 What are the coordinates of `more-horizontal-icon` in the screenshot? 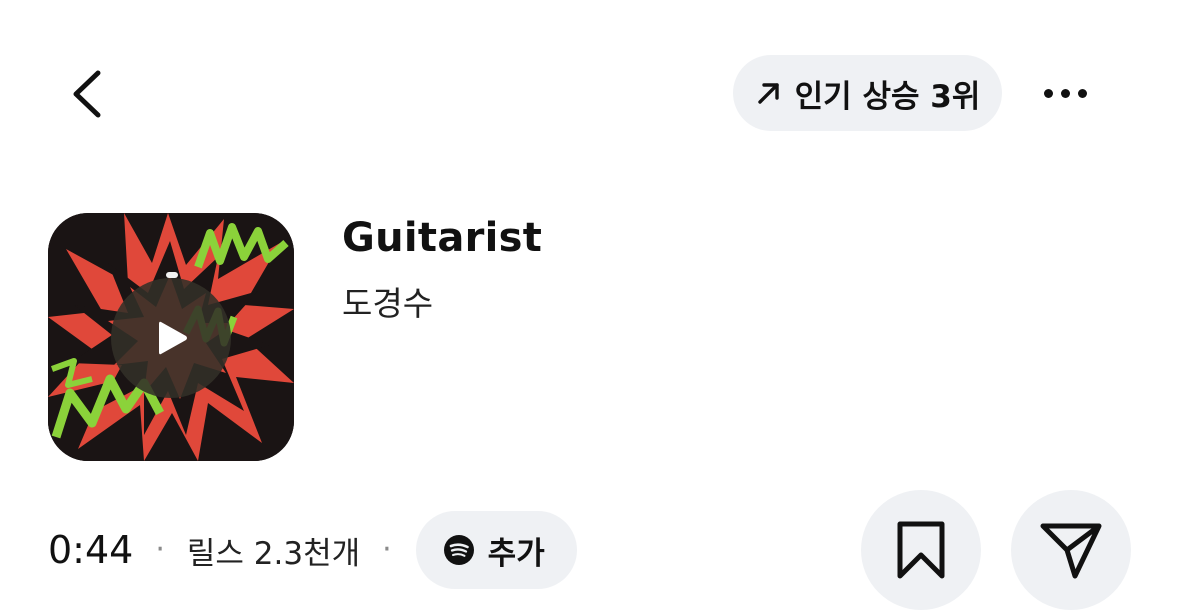 It's located at (1048, 93).